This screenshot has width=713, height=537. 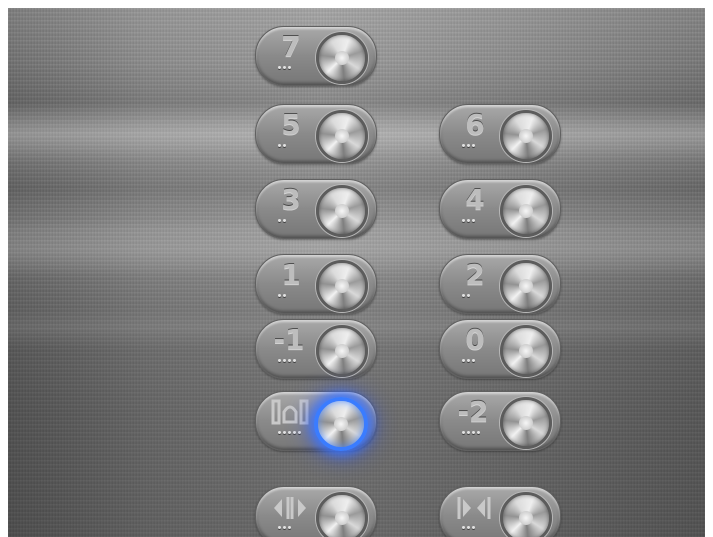 I want to click on floor-7-button: 7, so click(x=316, y=56).